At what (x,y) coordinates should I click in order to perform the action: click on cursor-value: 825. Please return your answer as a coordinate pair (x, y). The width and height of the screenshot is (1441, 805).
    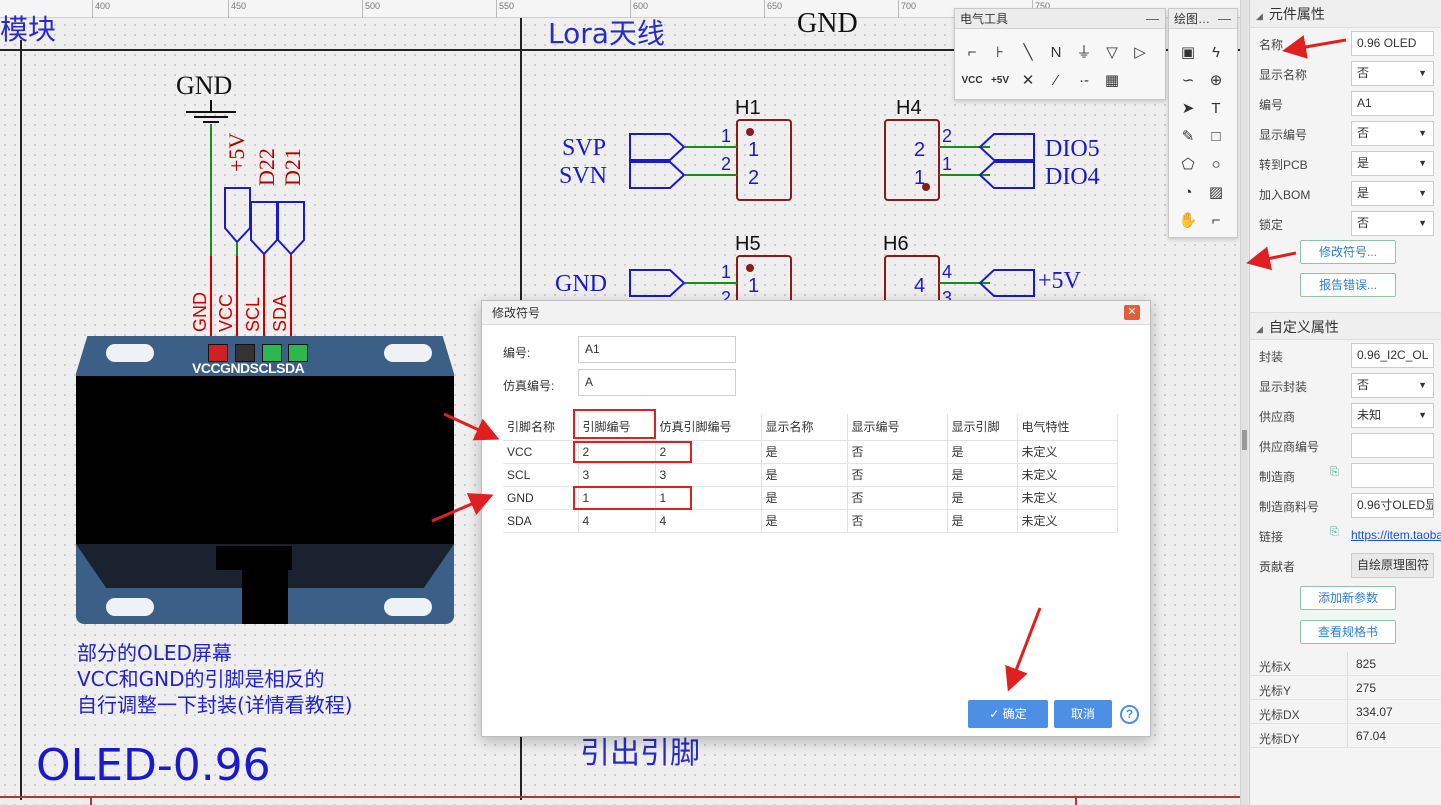
    Looking at the image, I should click on (1366, 664).